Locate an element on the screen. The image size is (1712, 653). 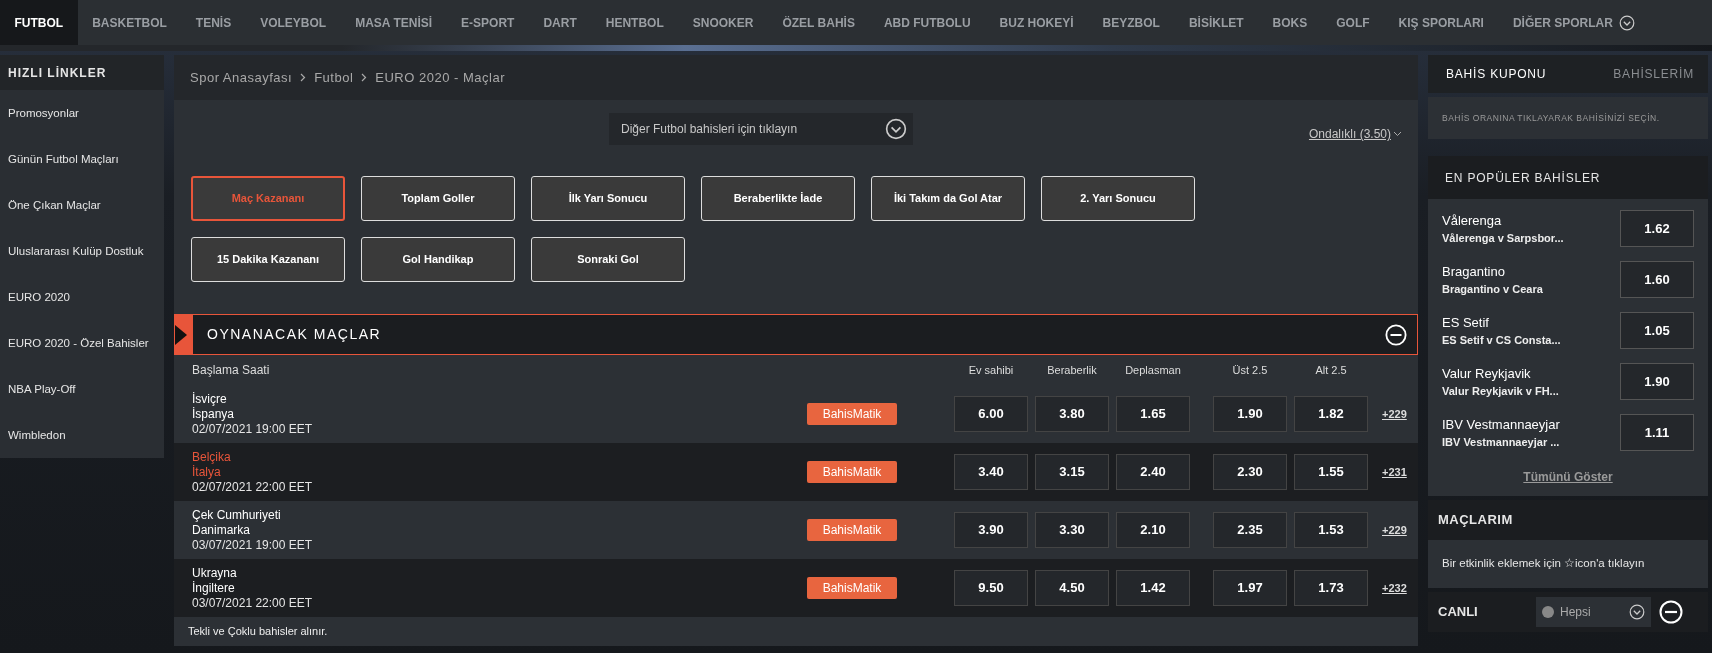
sport-tab: BASKETBOL is located at coordinates (129, 22).